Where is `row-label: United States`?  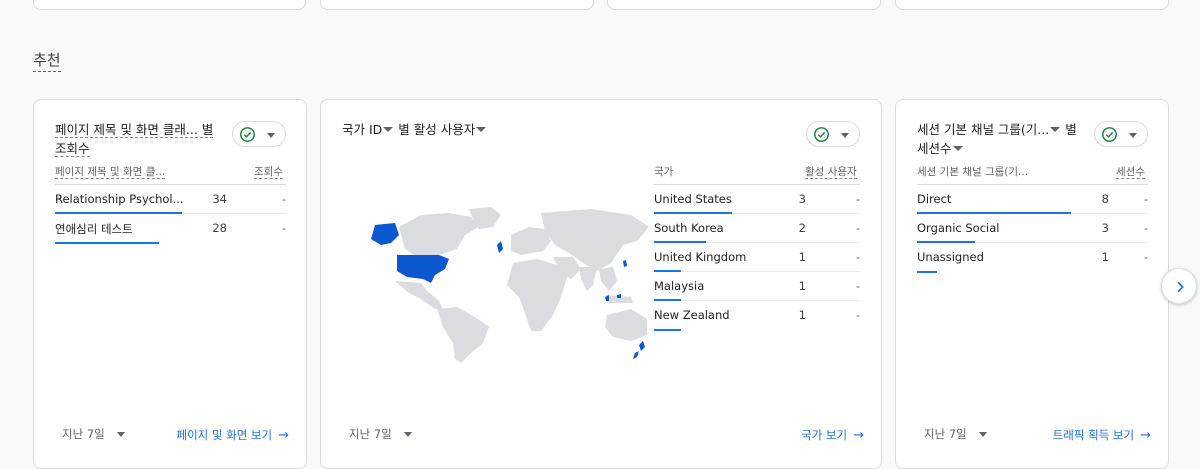
row-label: United States is located at coordinates (693, 199).